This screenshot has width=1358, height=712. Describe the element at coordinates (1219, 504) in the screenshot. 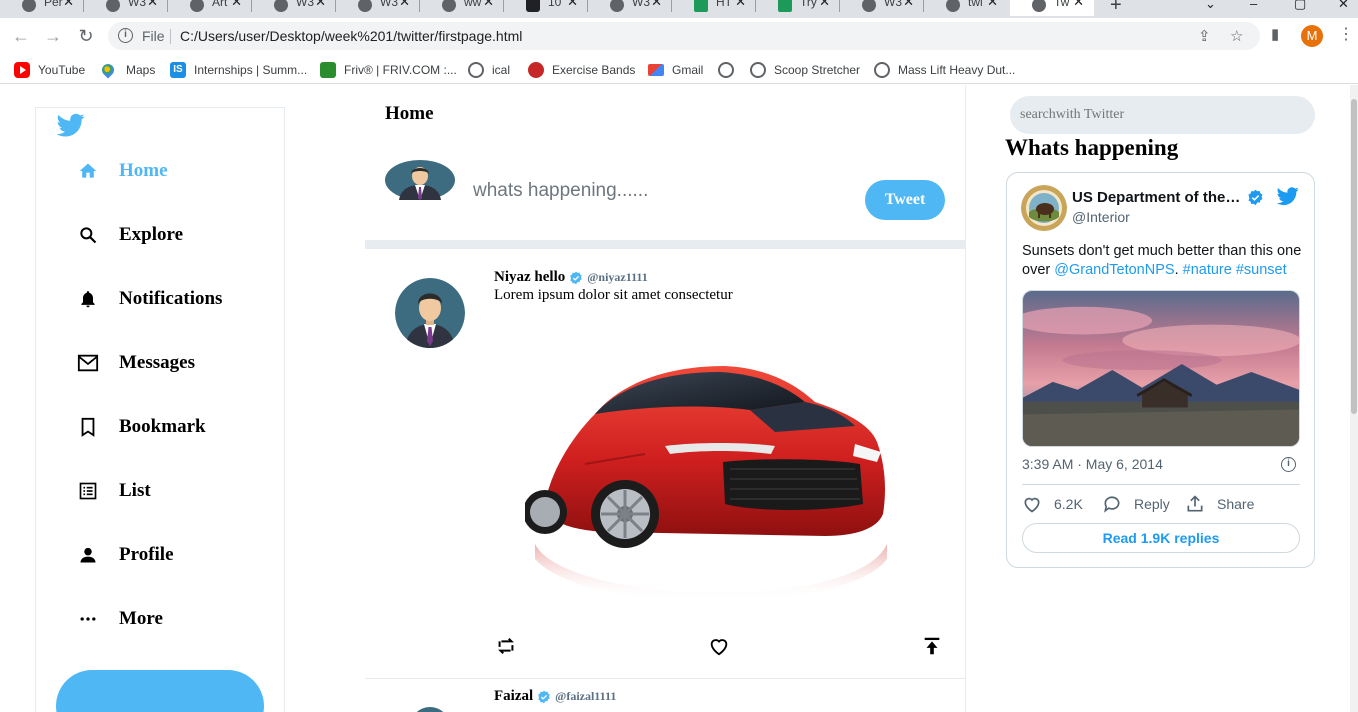

I see `embed-share-button: Share` at that location.